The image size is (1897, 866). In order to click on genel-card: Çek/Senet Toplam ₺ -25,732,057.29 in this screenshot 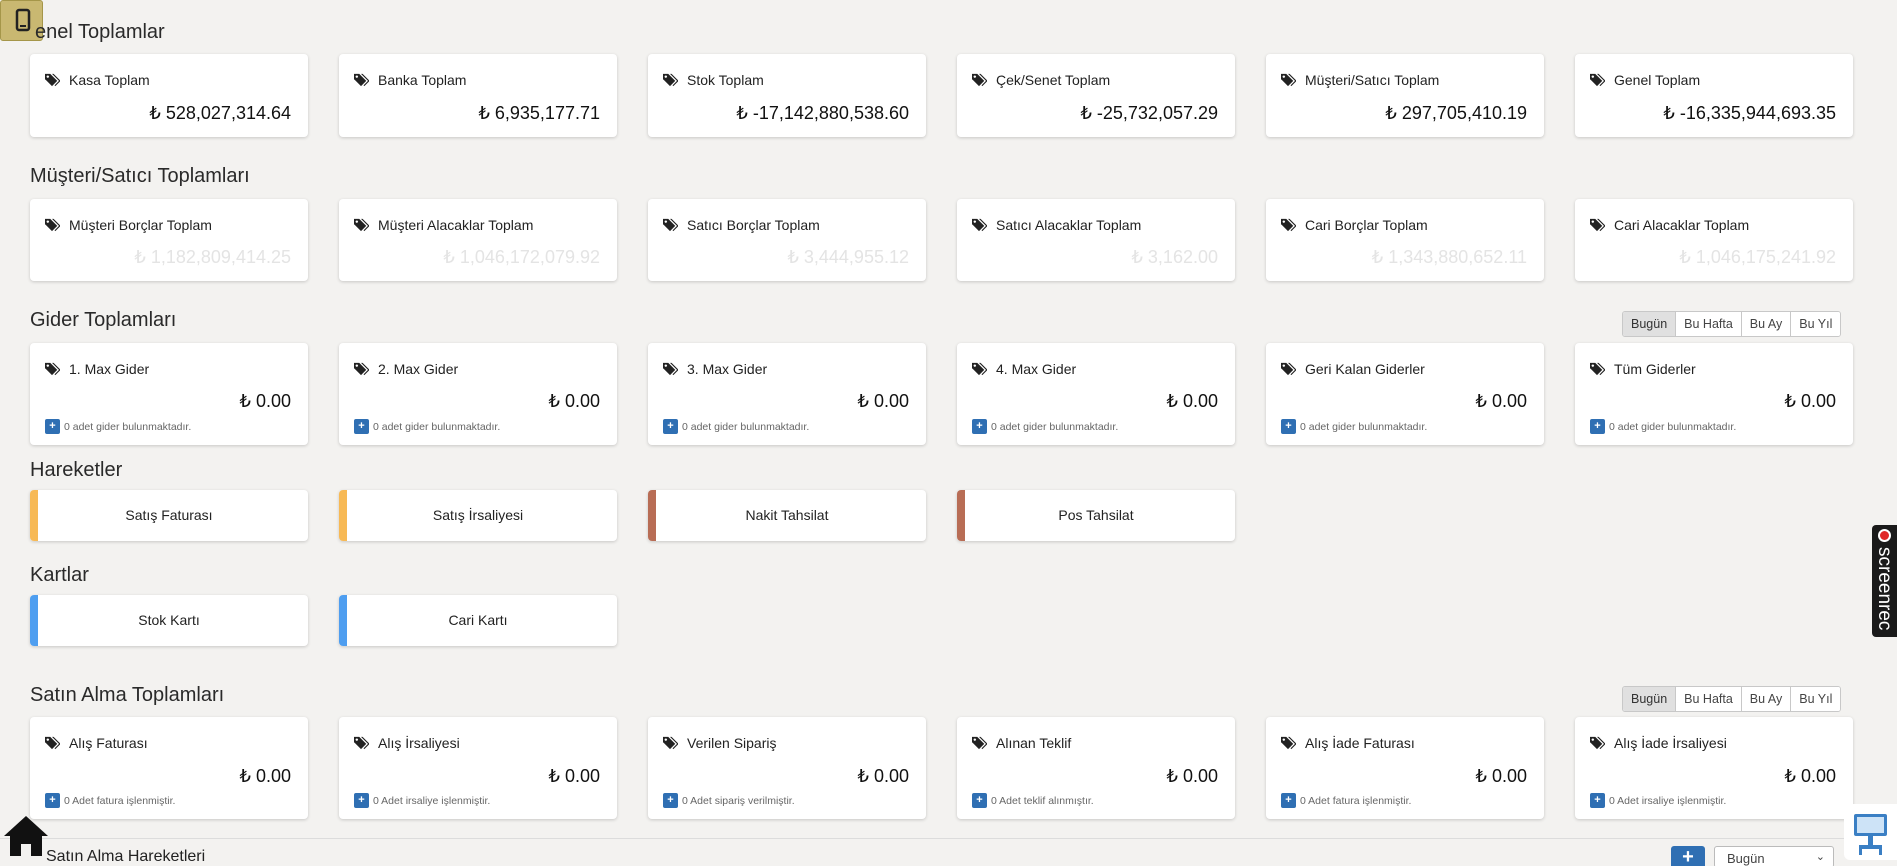, I will do `click(1096, 95)`.